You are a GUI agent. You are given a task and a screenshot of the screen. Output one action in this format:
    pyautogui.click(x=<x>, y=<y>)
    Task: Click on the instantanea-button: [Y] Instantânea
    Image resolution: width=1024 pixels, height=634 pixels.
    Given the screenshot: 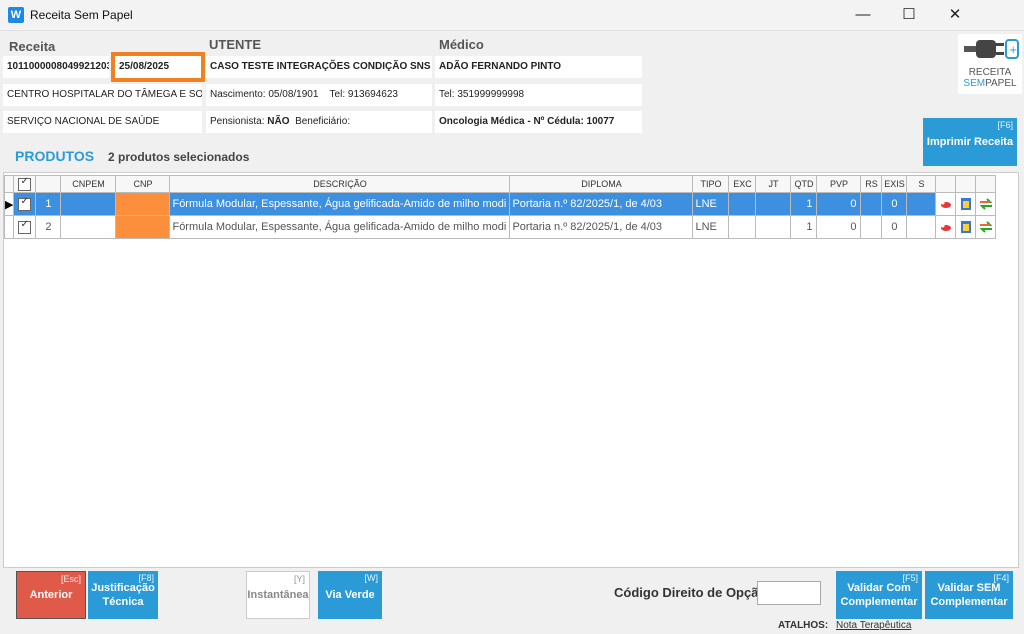 What is the action you would take?
    pyautogui.click(x=278, y=595)
    